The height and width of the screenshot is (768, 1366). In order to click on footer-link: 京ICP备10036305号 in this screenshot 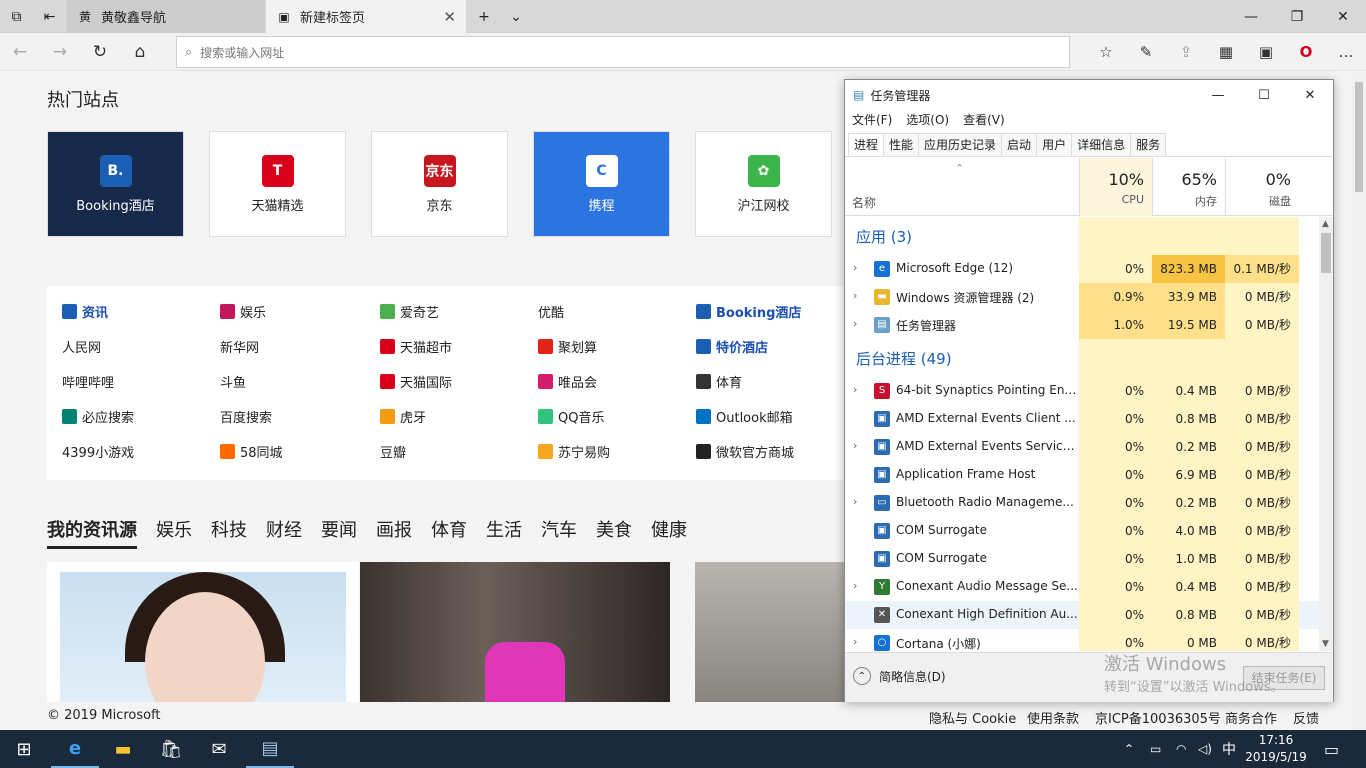, I will do `click(1158, 717)`.